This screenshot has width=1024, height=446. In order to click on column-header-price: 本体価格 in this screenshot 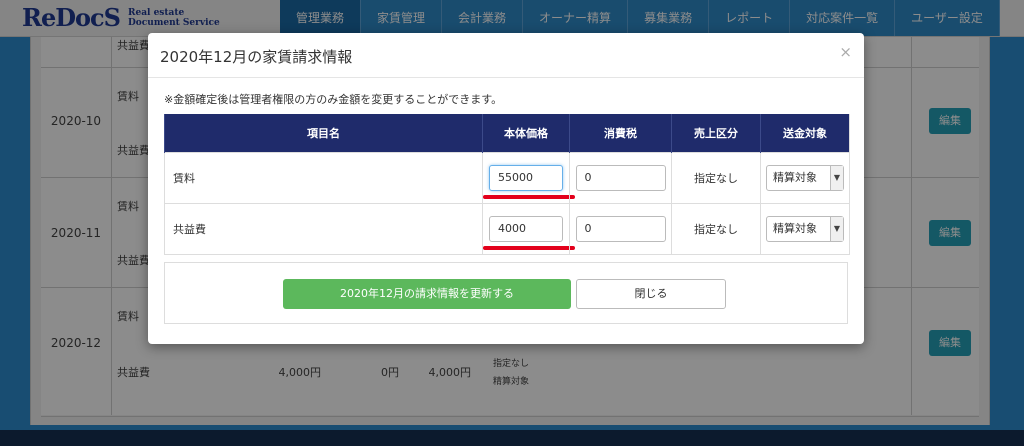, I will do `click(526, 133)`.